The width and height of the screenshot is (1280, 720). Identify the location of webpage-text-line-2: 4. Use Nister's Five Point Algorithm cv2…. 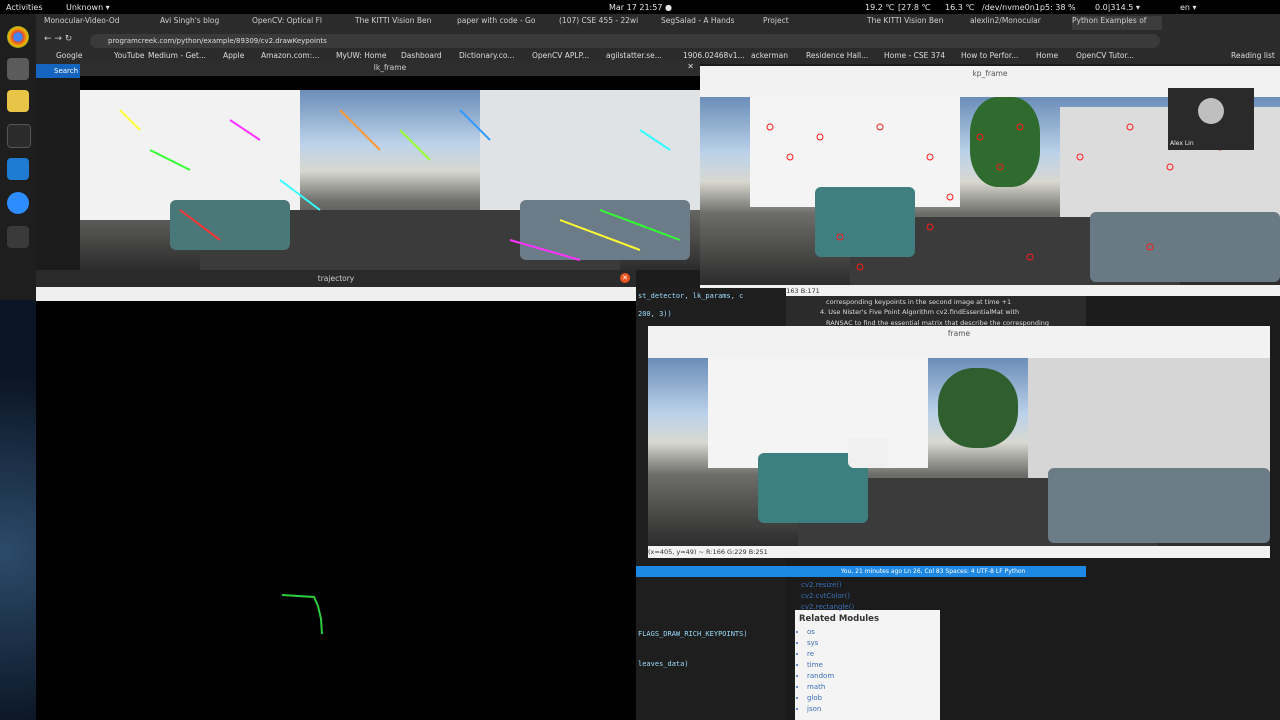
(920, 312).